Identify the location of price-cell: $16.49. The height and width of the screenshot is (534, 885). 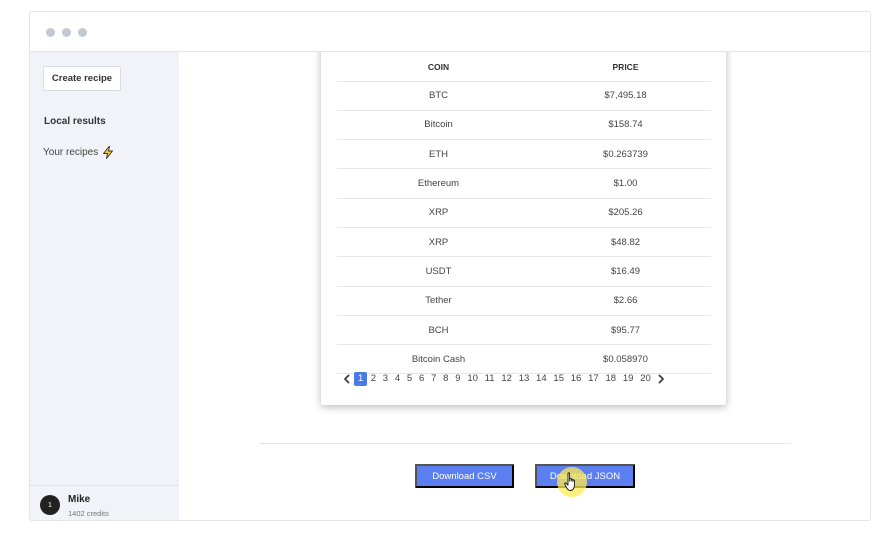
(625, 271).